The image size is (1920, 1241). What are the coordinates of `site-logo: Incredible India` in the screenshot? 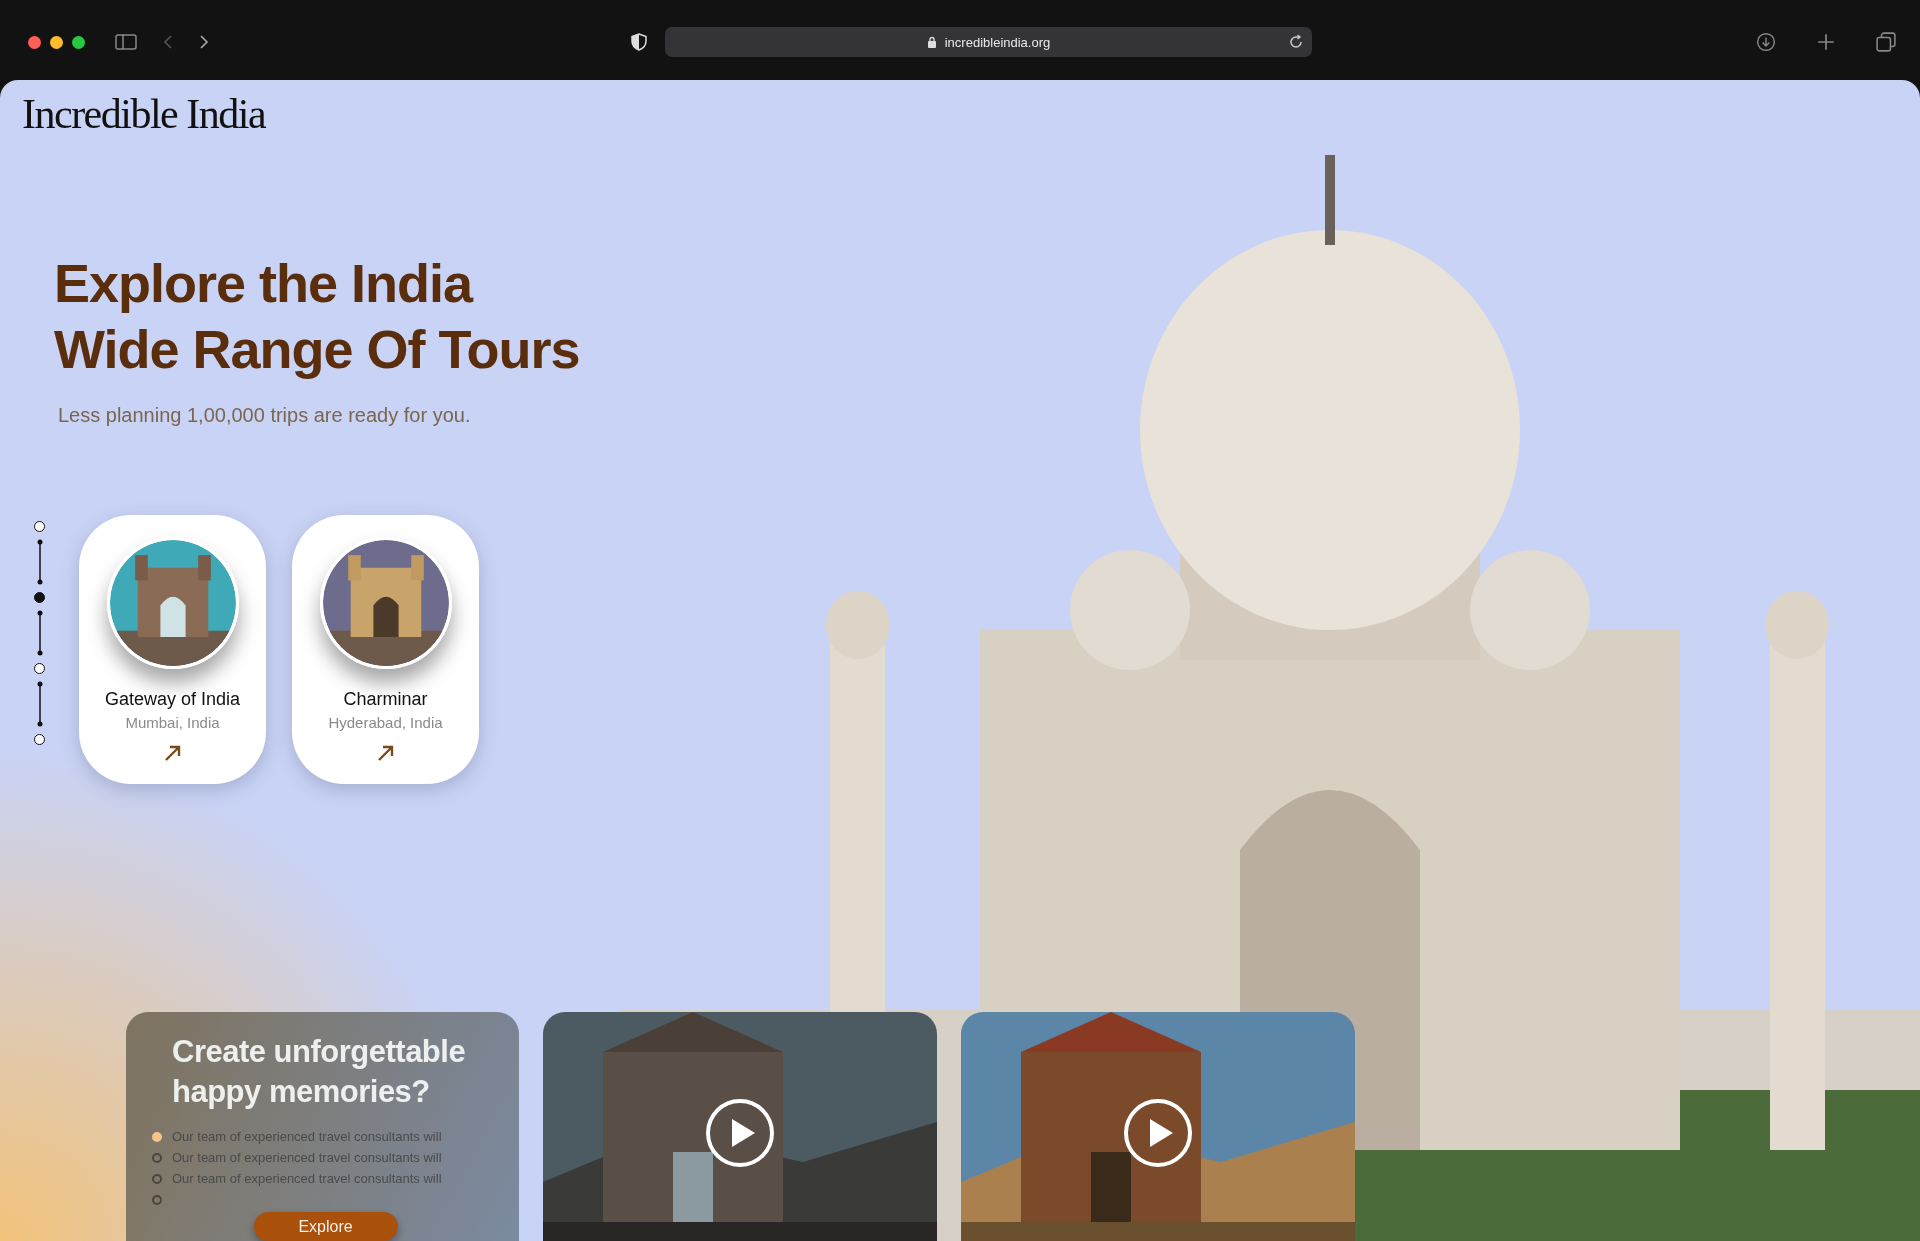 It's located at (144, 114).